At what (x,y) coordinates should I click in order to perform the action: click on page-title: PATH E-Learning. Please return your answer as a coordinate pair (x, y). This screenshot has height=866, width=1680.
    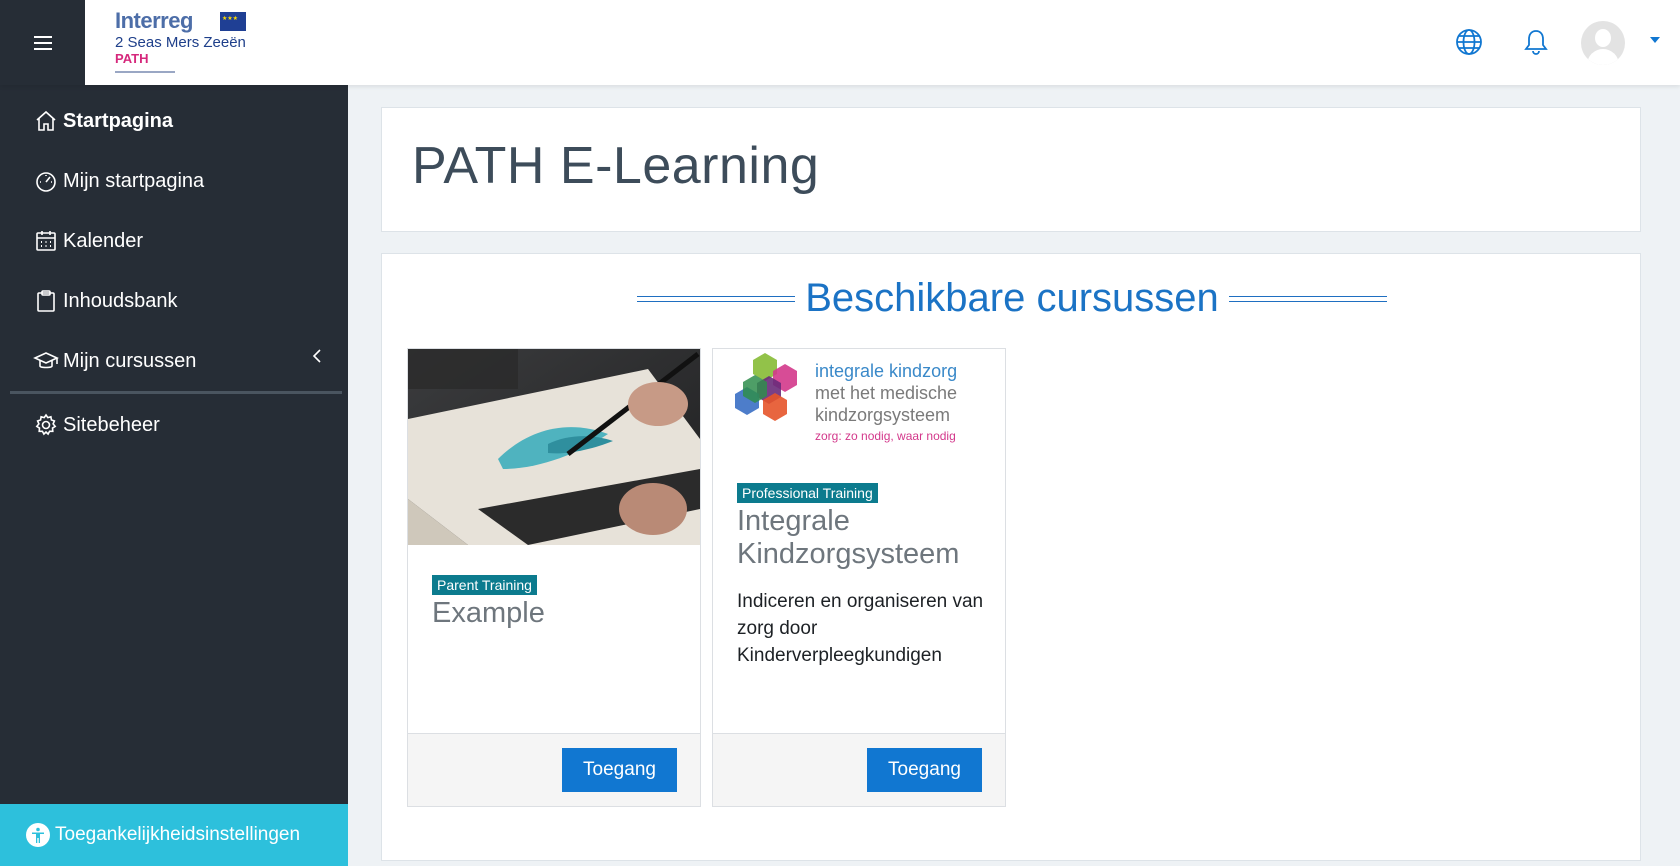
    Looking at the image, I should click on (616, 166).